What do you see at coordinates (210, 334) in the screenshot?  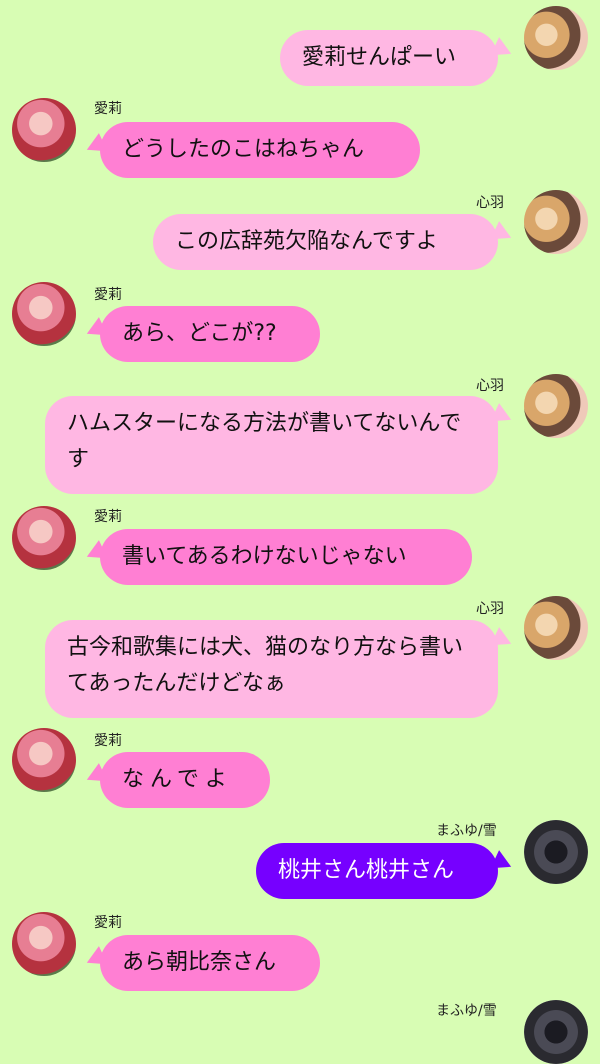 I see `message-bubble: あら、どこが??` at bounding box center [210, 334].